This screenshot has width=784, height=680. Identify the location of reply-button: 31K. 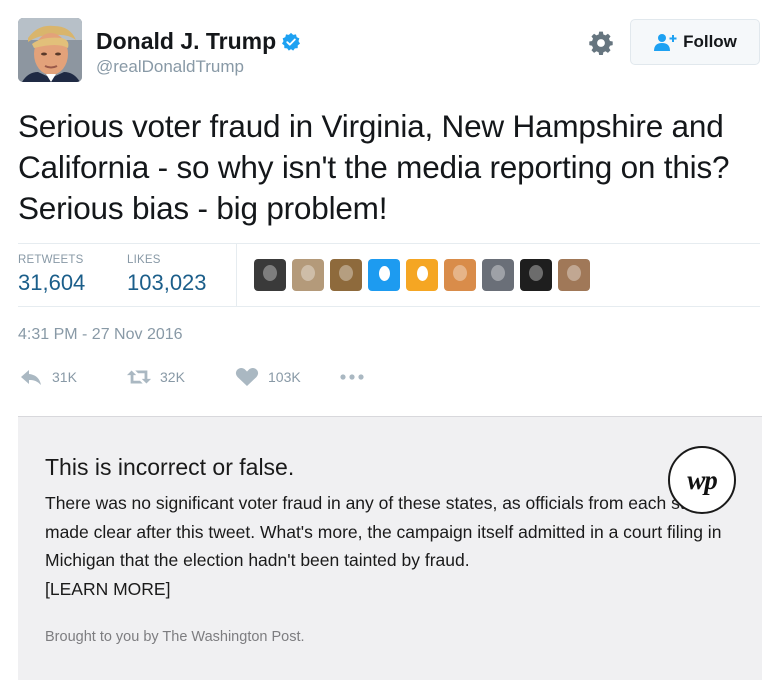
(47, 377).